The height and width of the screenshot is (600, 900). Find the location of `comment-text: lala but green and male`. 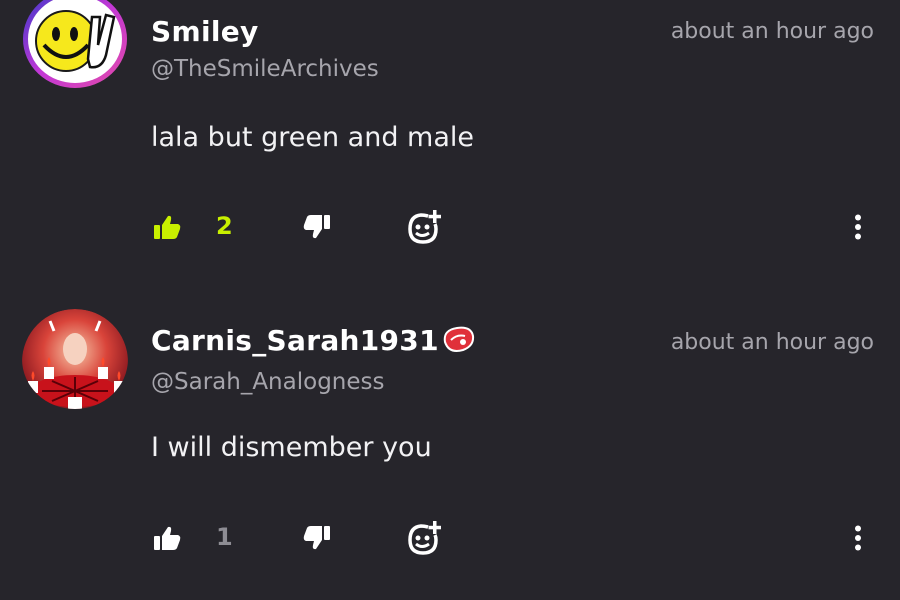

comment-text: lala but green and male is located at coordinates (312, 137).